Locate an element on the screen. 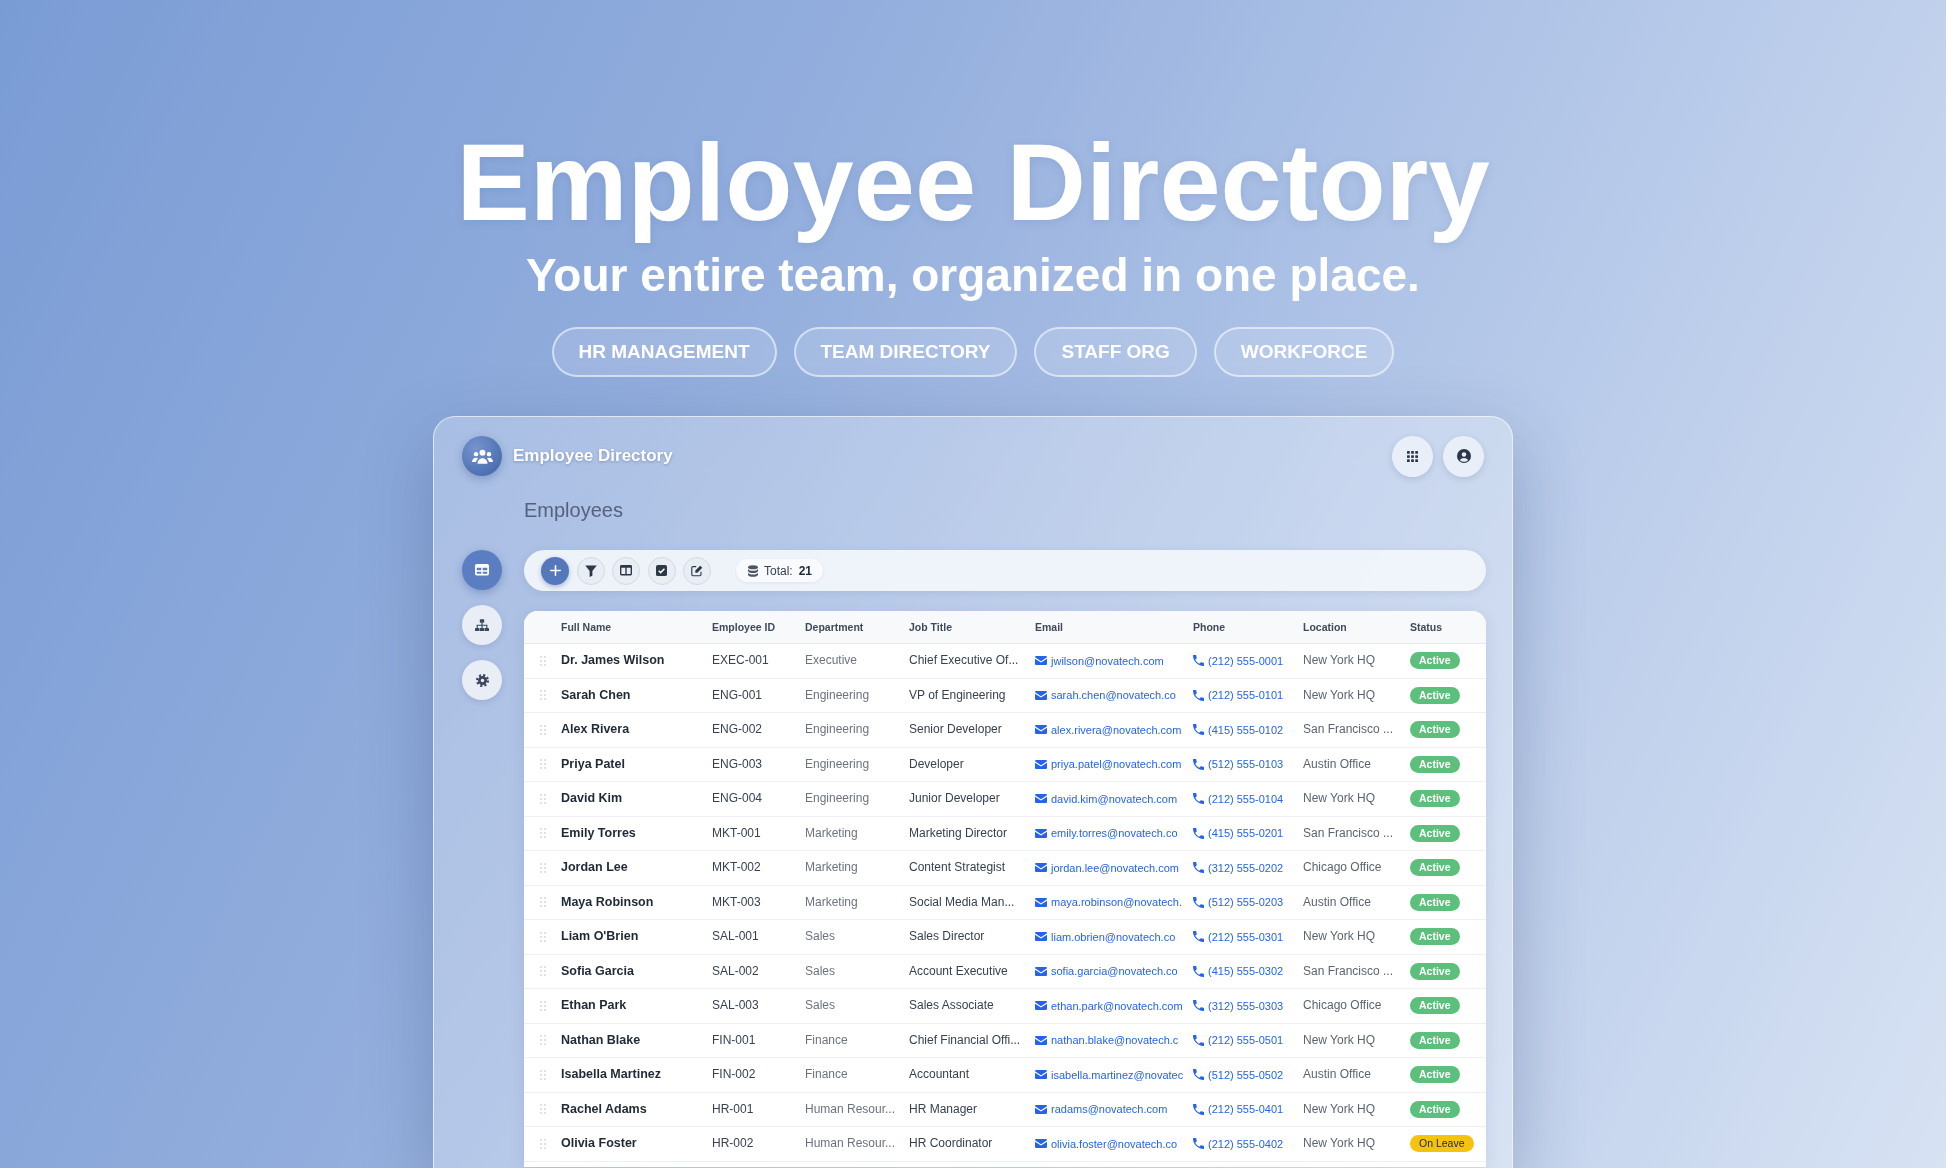  email-link: sofia.garcia@novatech.co is located at coordinates (1106, 971).